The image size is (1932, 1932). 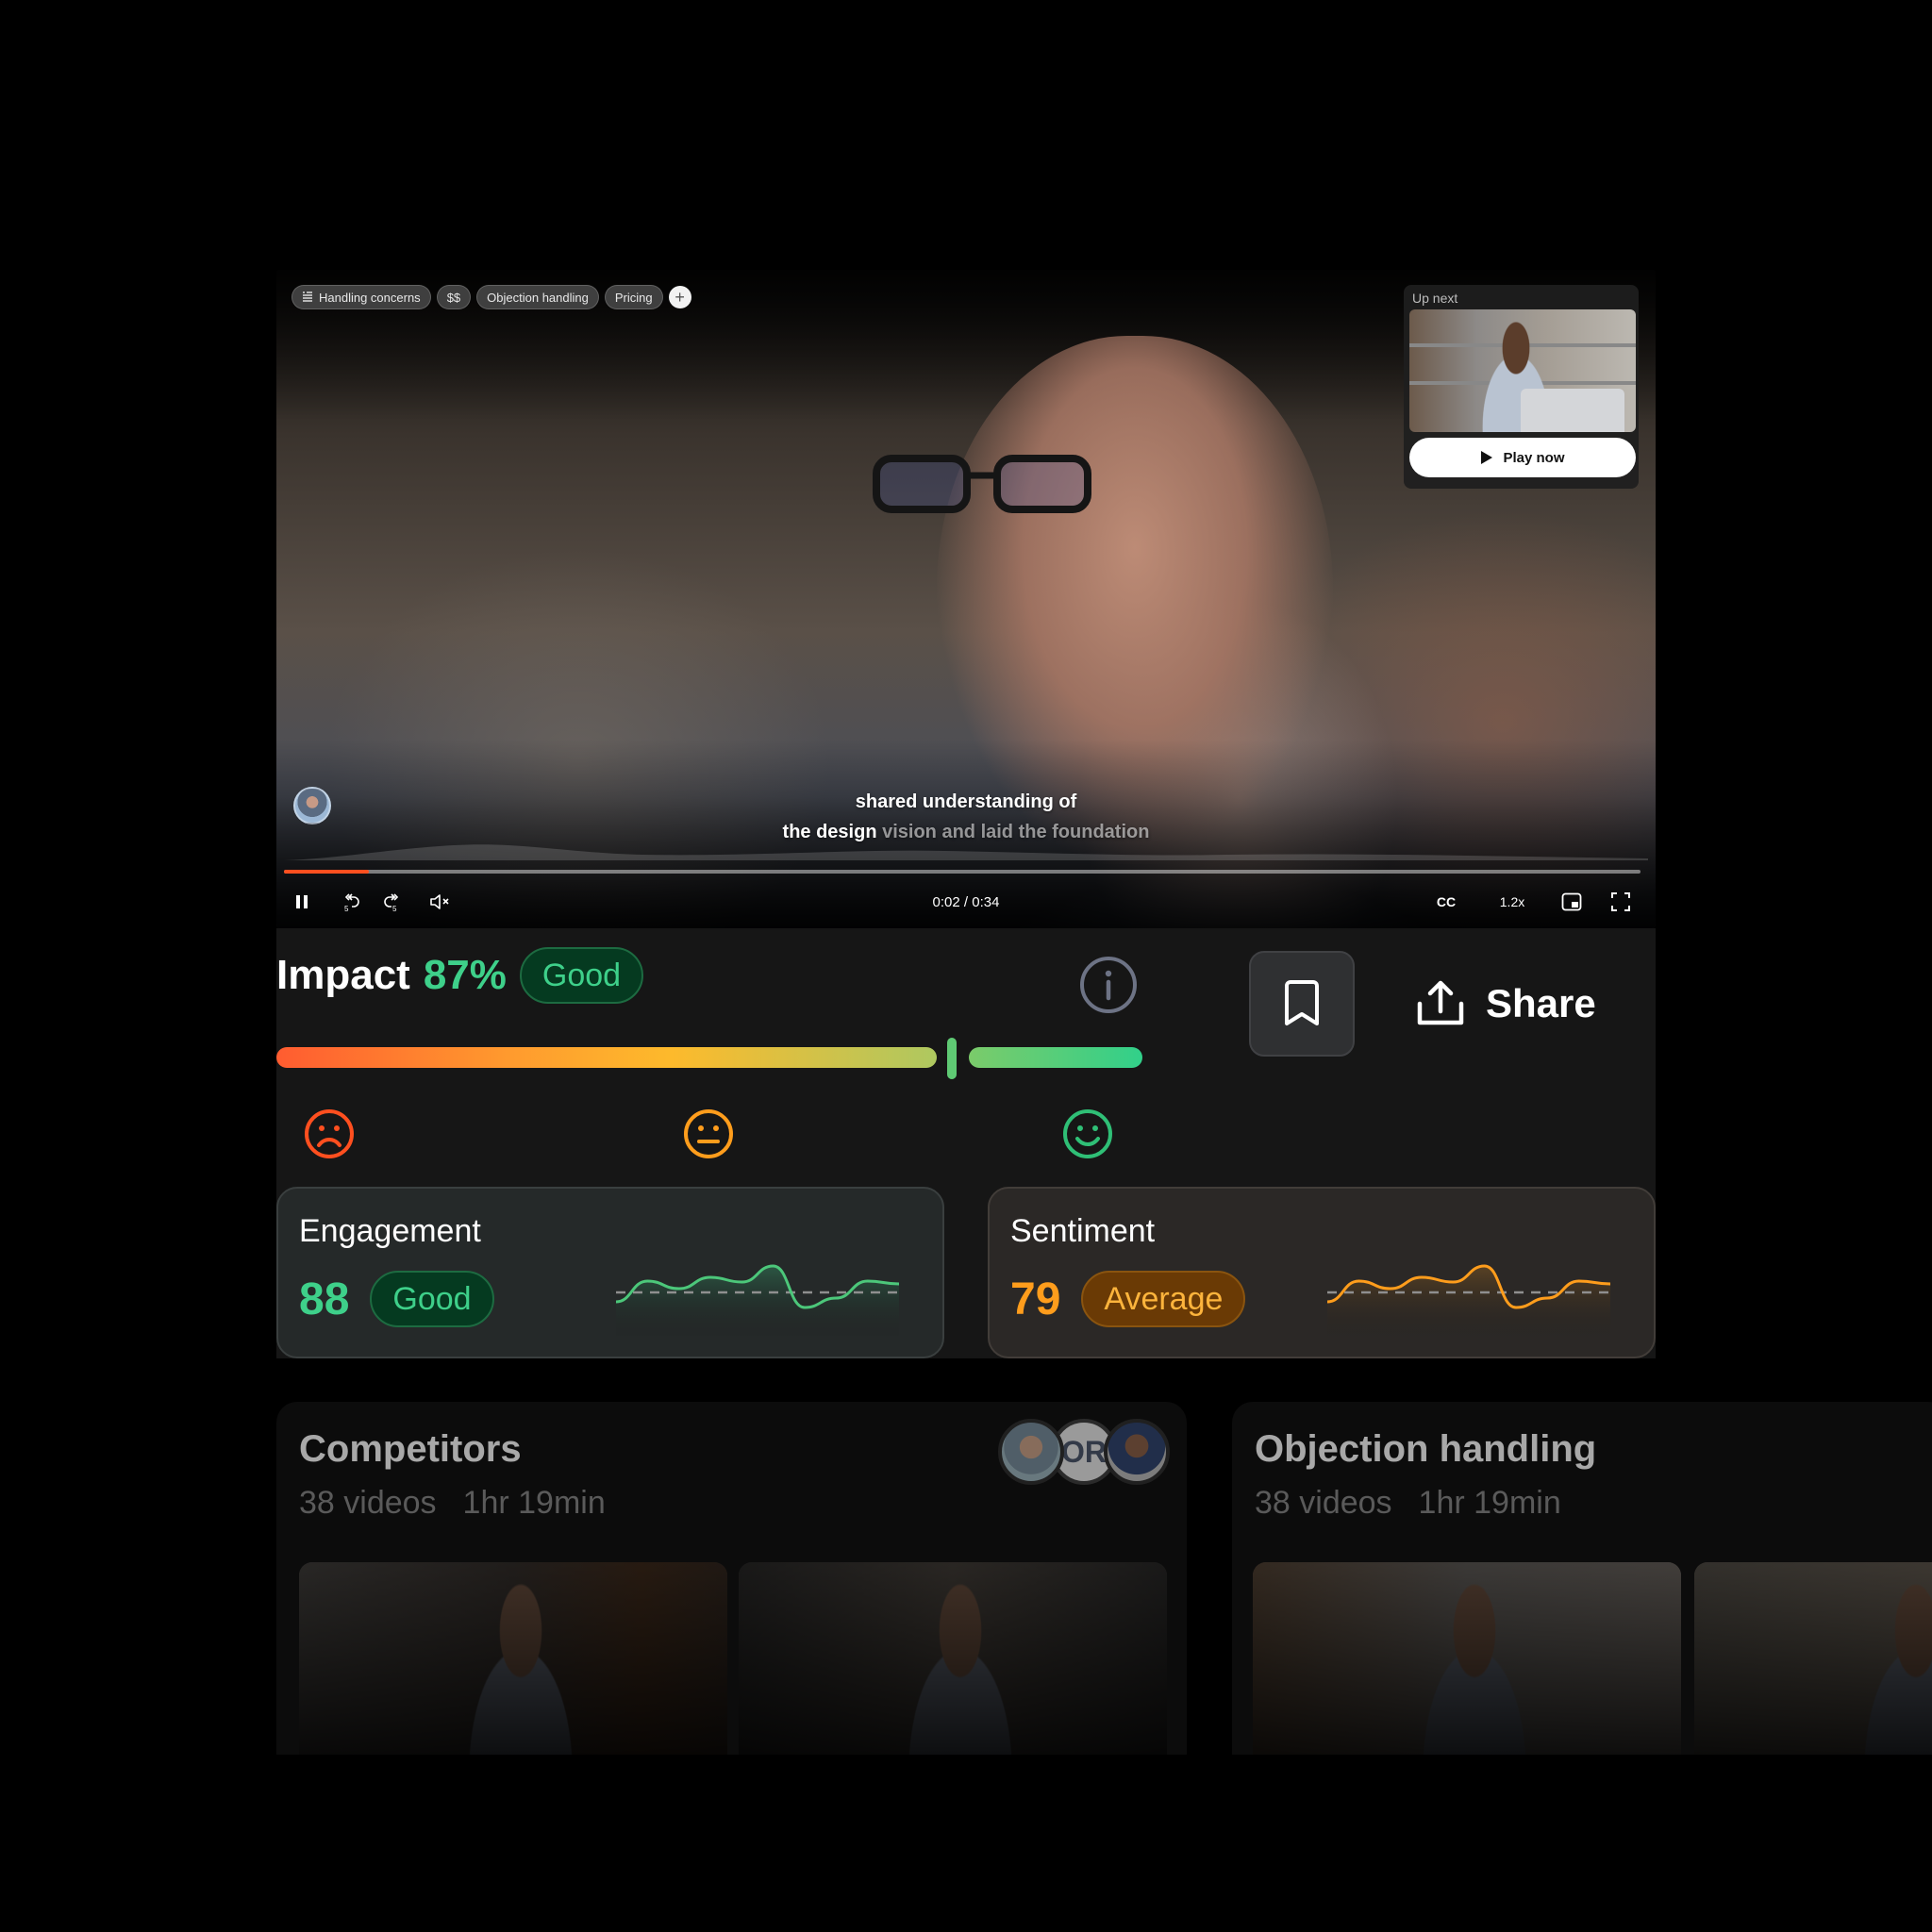 What do you see at coordinates (343, 975) in the screenshot?
I see `impact-label: Impact` at bounding box center [343, 975].